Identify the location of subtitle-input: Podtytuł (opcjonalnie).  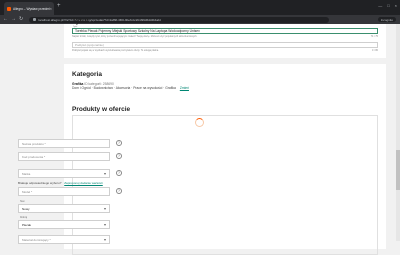
(225, 45).